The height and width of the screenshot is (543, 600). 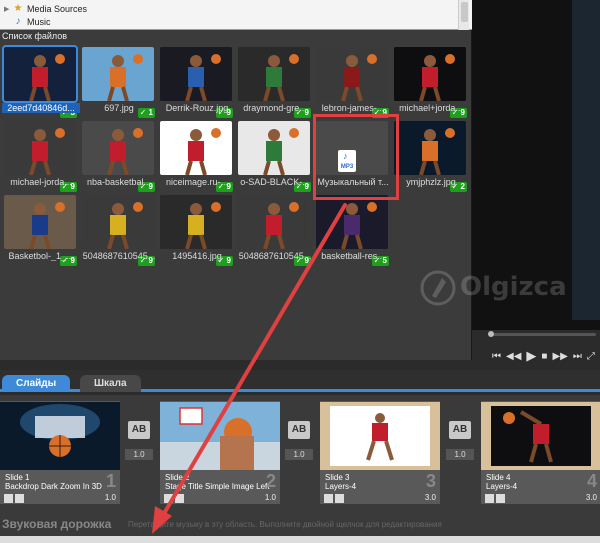 I want to click on tab-timeline: Шкала, so click(x=110, y=383).